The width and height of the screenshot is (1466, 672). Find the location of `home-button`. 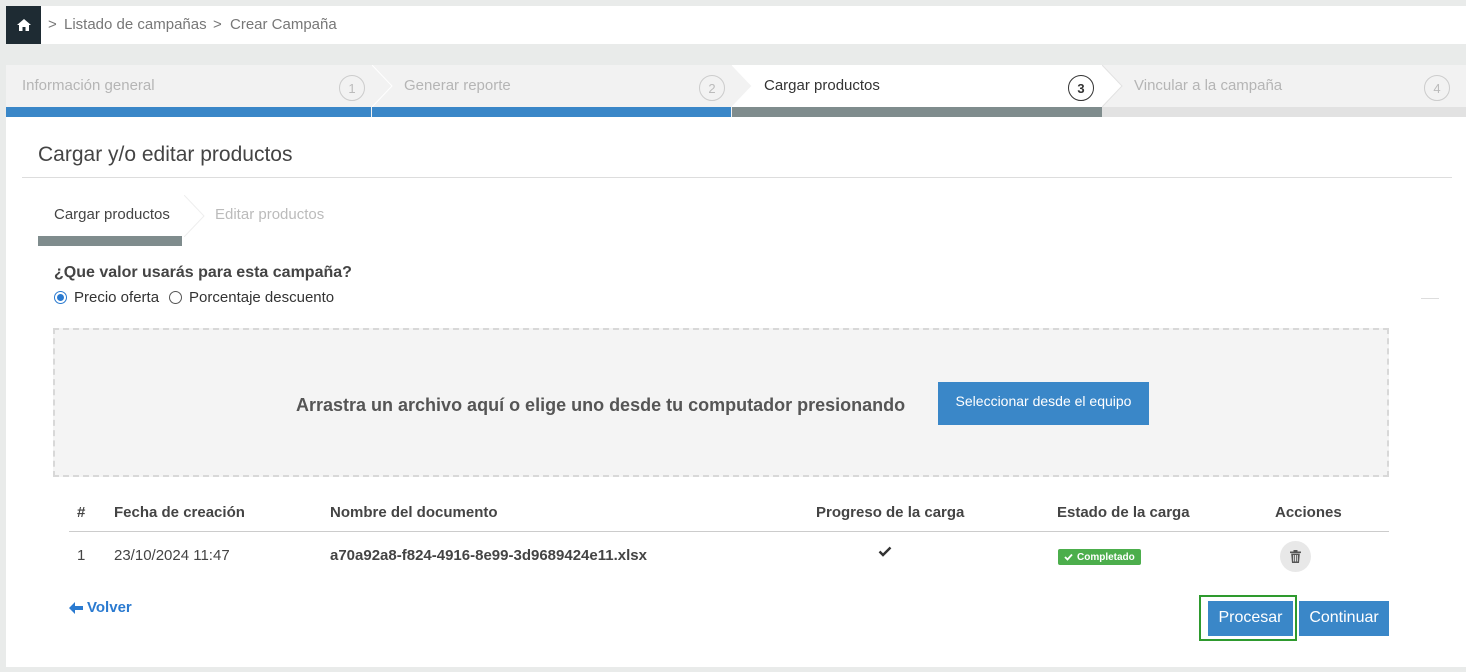

home-button is located at coordinates (23, 25).